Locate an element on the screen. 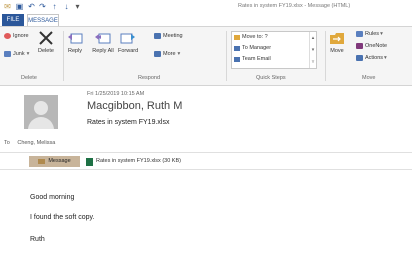 The image size is (412, 273). reply-all-button: Reply All is located at coordinates (103, 42).